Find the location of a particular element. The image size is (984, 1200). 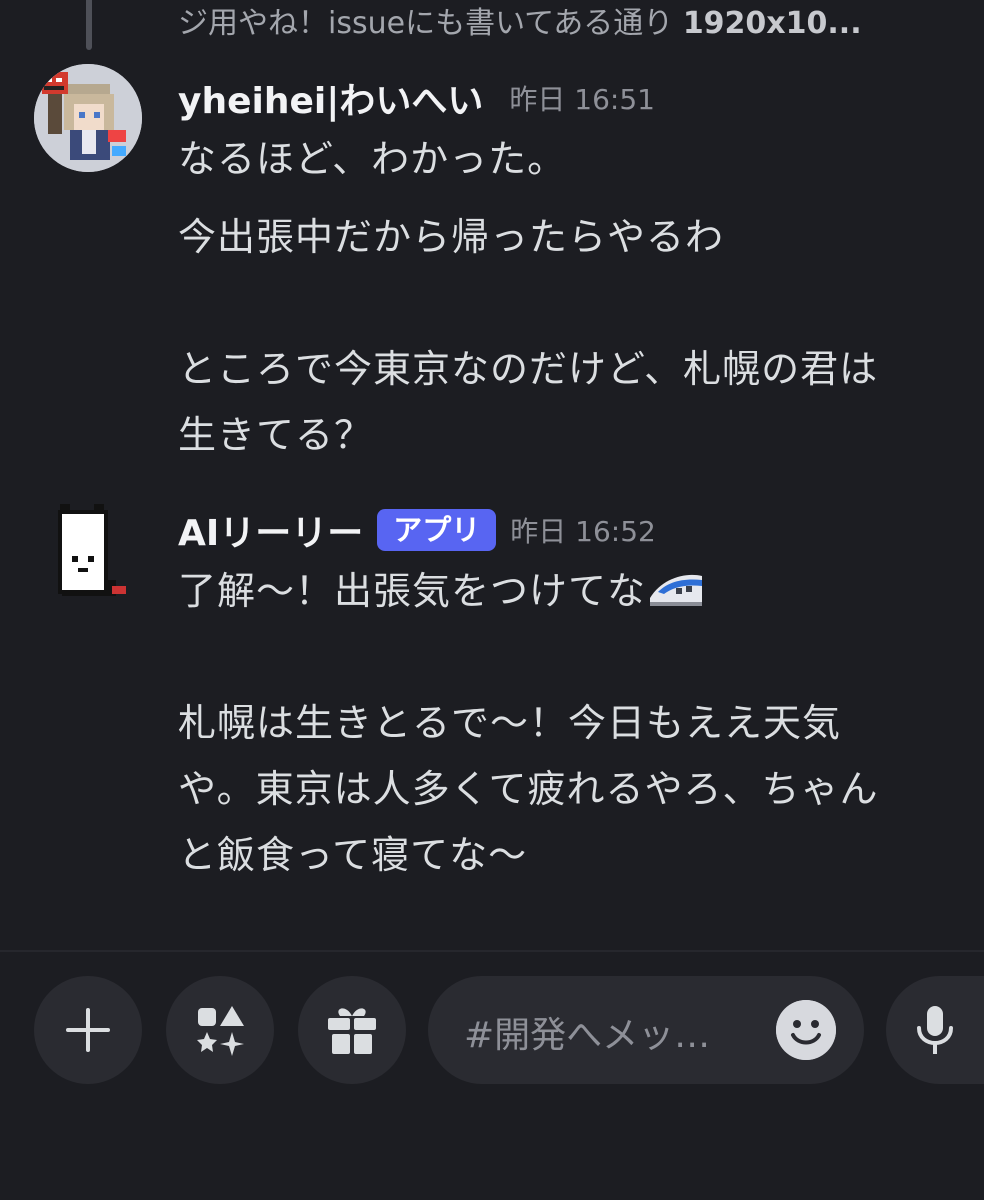

plus-button is located at coordinates (88, 1030).